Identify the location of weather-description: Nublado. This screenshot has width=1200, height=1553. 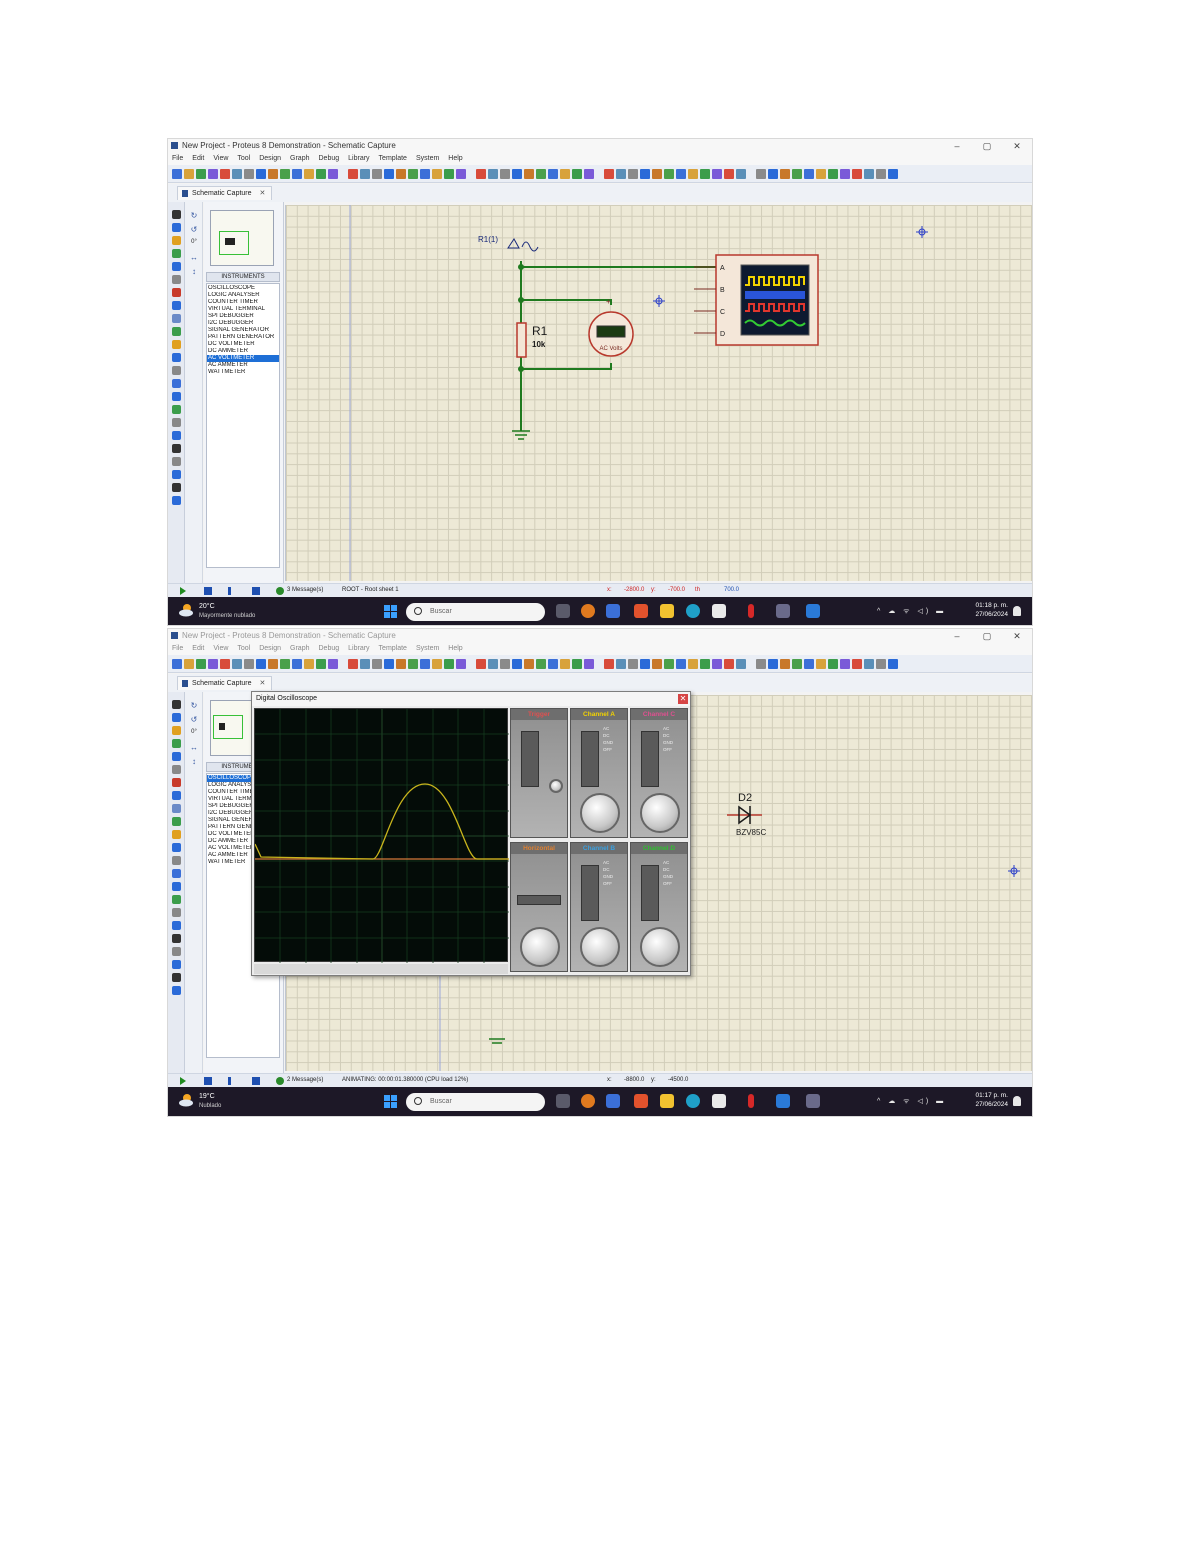
(210, 1106).